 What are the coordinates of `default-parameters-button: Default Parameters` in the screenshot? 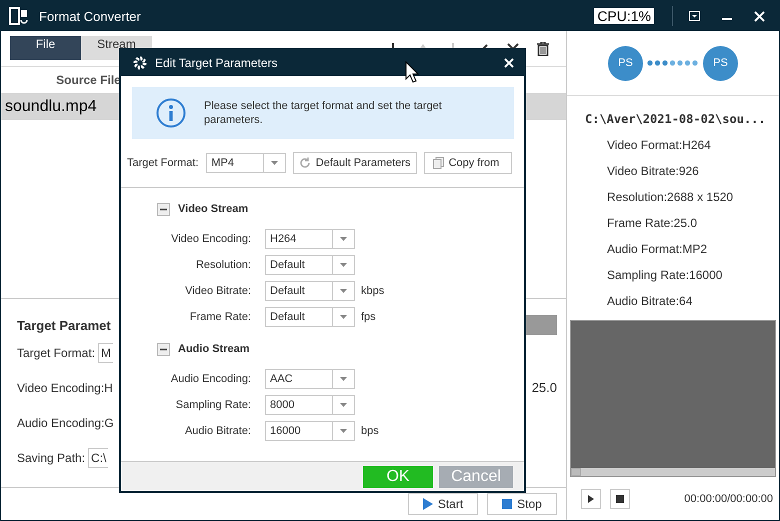 It's located at (354, 163).